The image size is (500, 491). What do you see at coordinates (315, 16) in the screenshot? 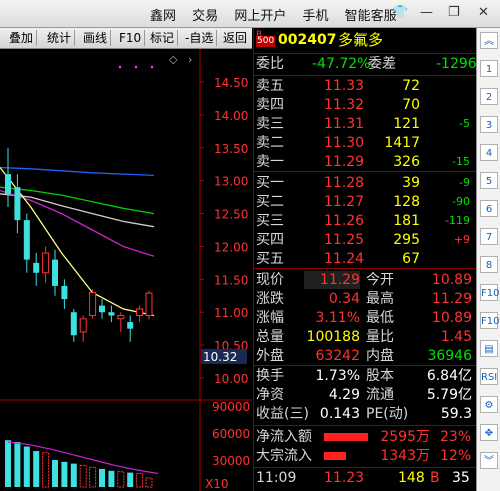
I see `menu-mobile: 手机` at bounding box center [315, 16].